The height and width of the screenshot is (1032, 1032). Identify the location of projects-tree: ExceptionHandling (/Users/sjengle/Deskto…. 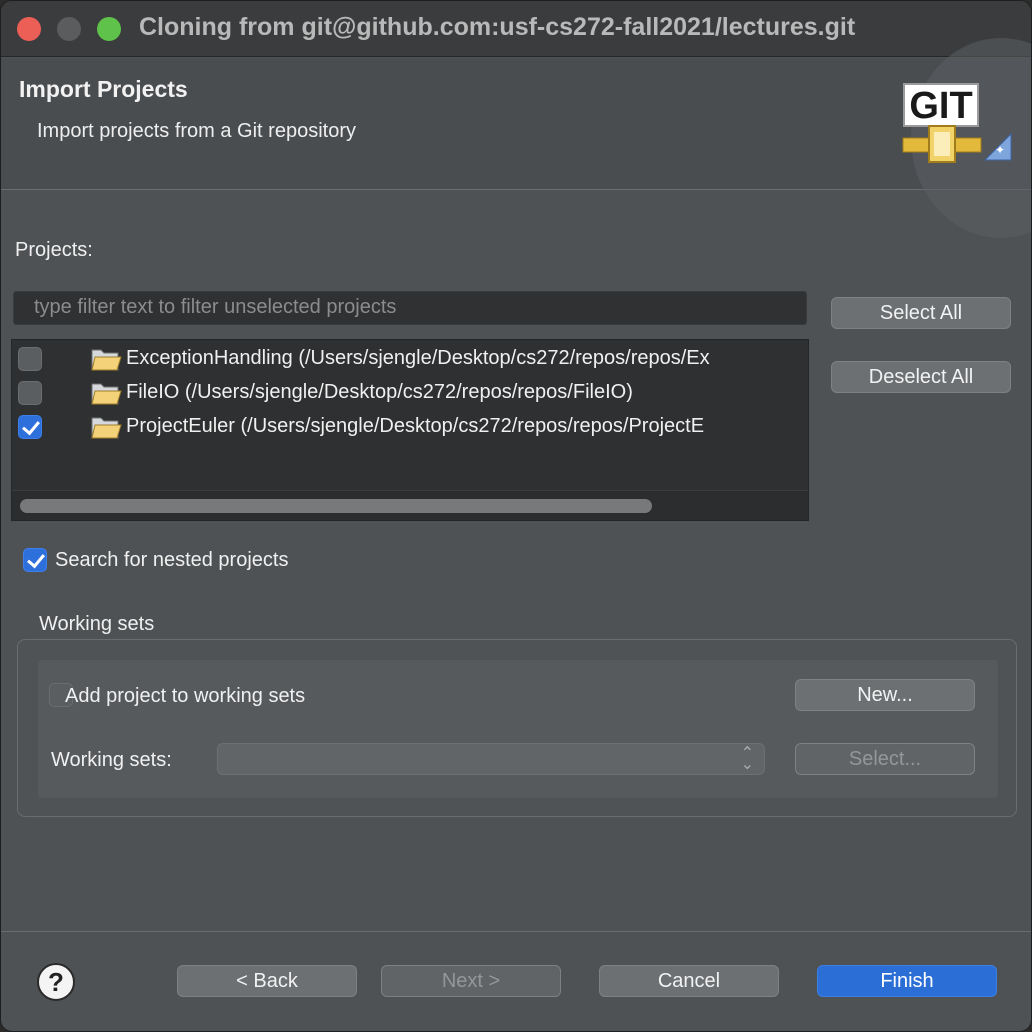
(410, 430).